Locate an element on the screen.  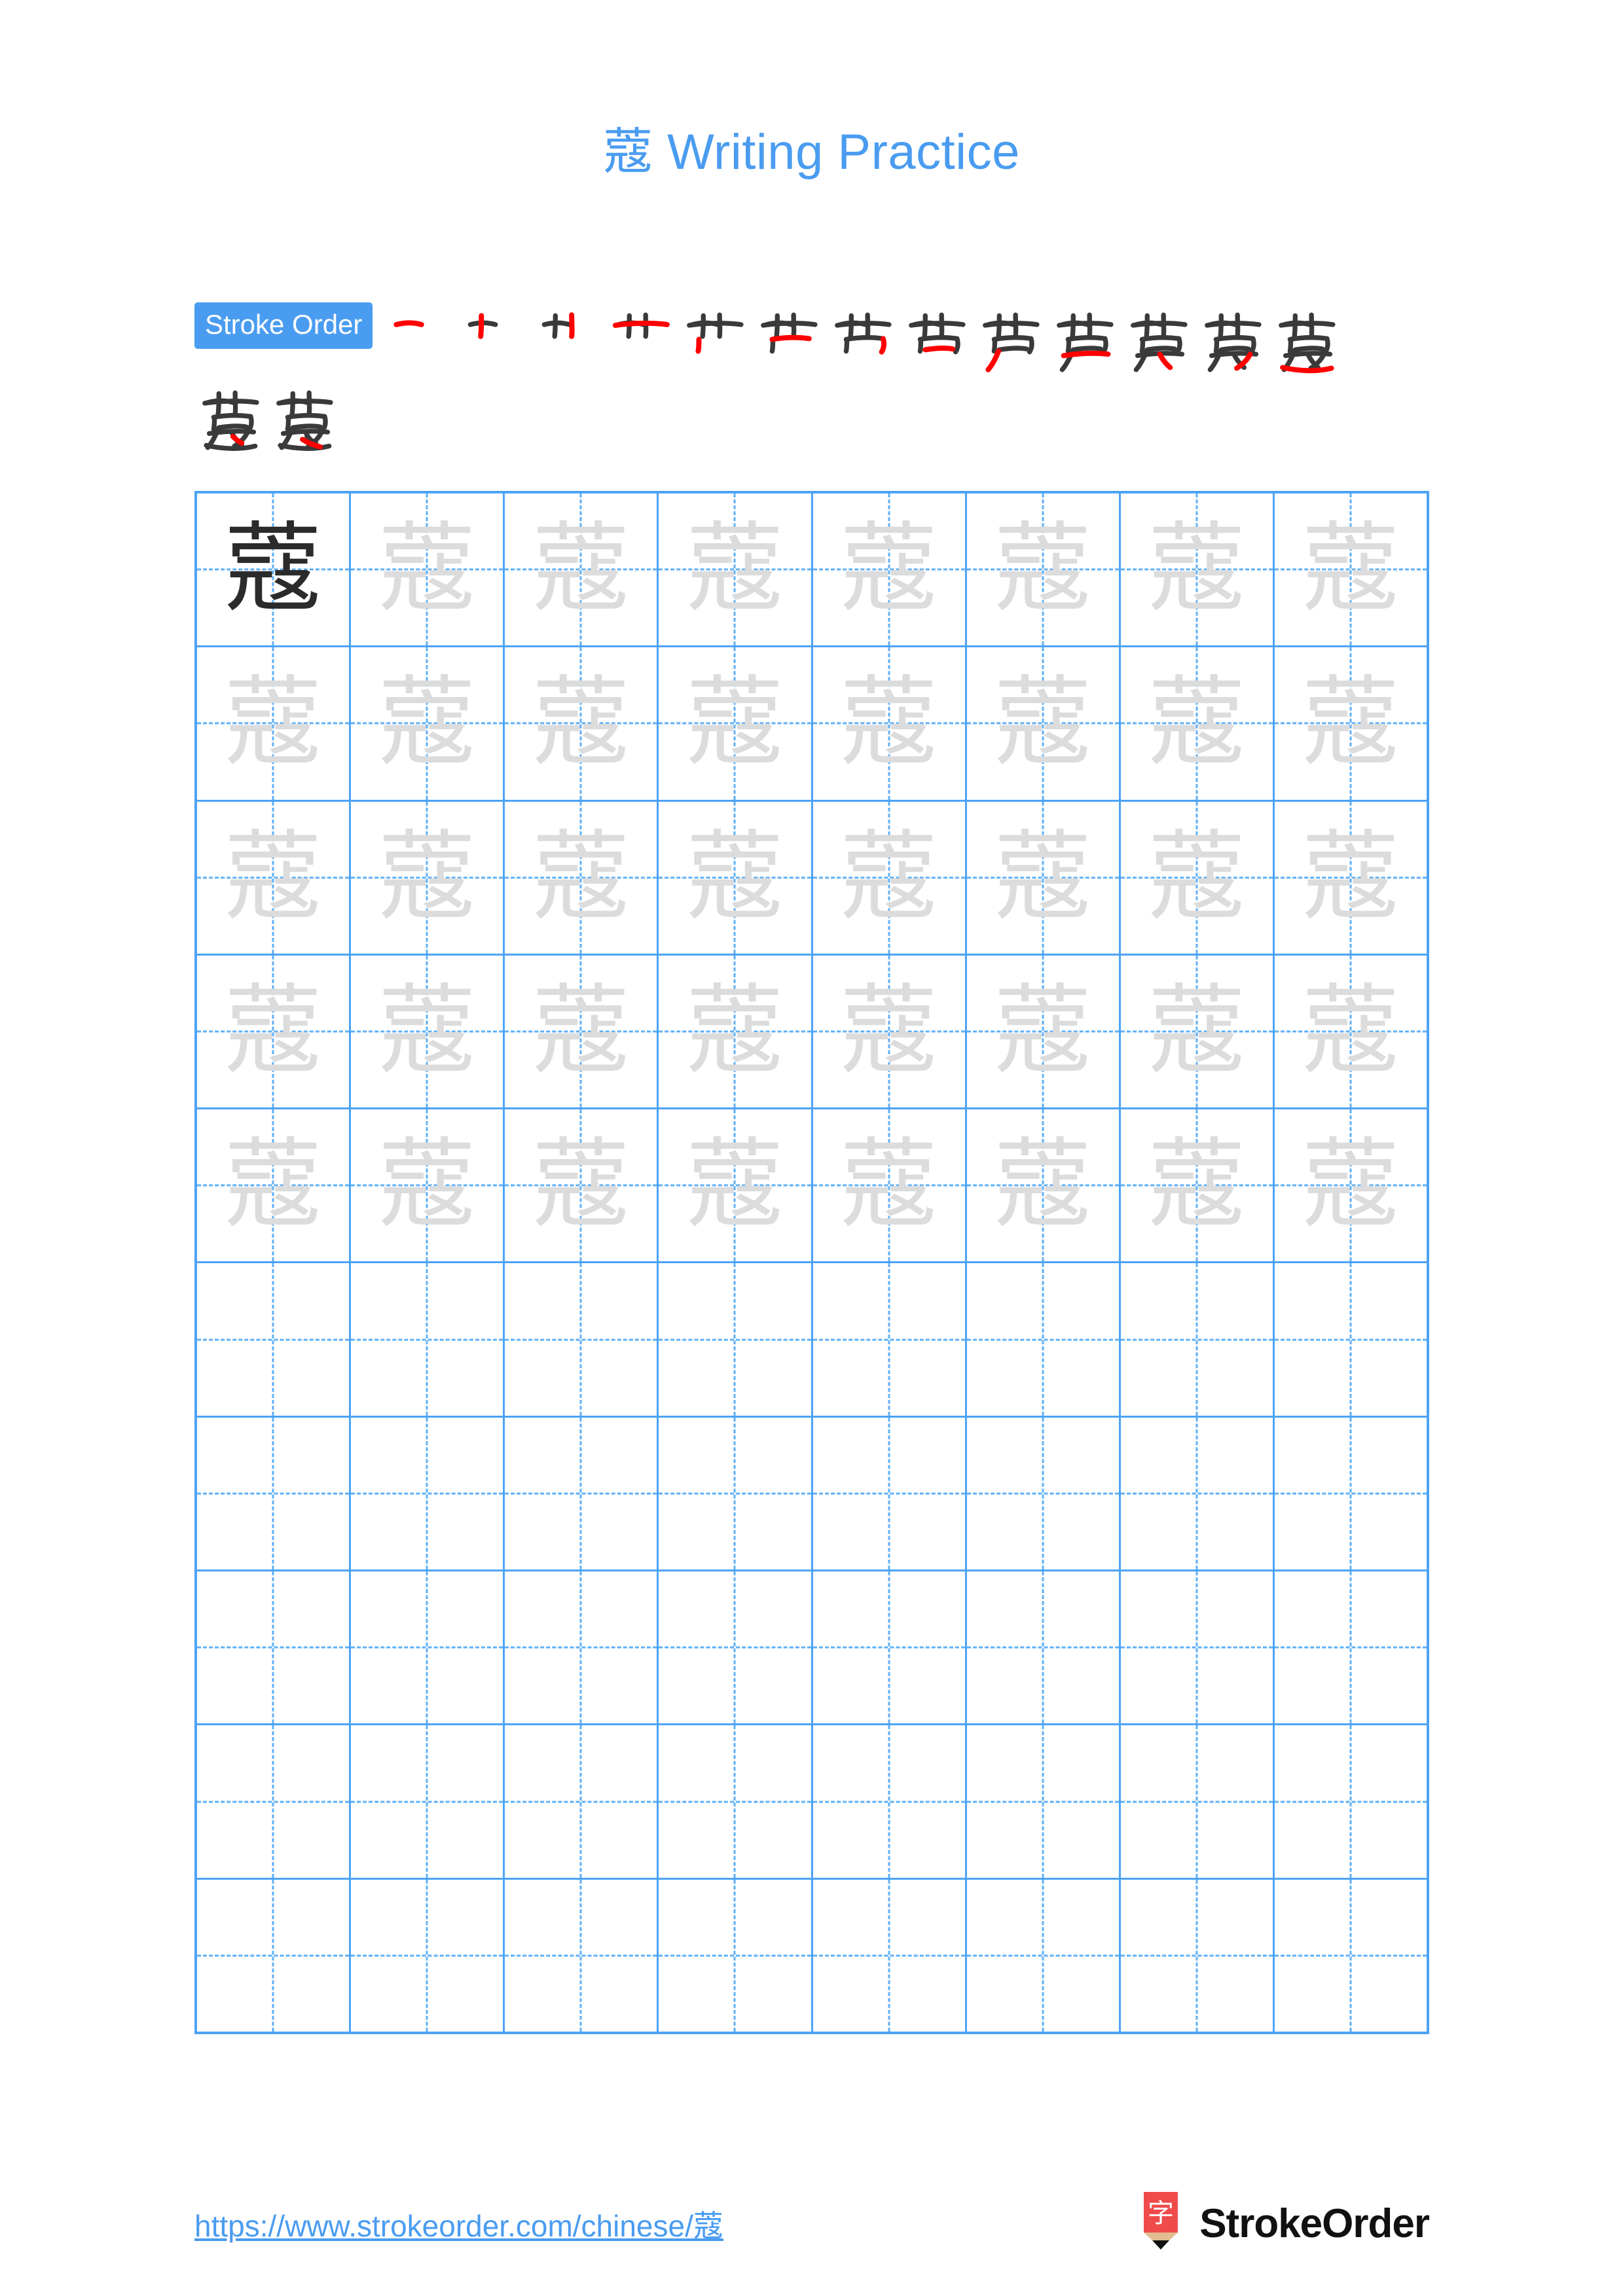
practice-cell-r2-c1: 蔻 is located at coordinates (274, 723).